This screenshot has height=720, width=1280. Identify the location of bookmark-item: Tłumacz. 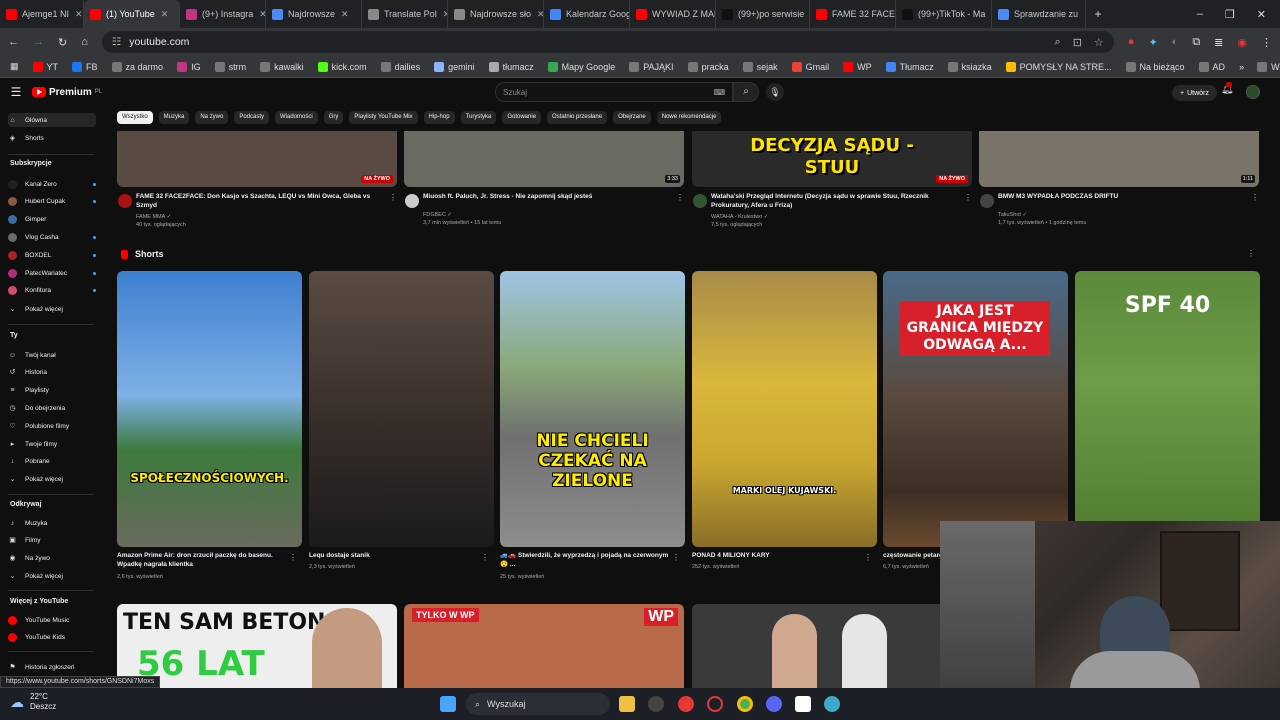
(909, 66).